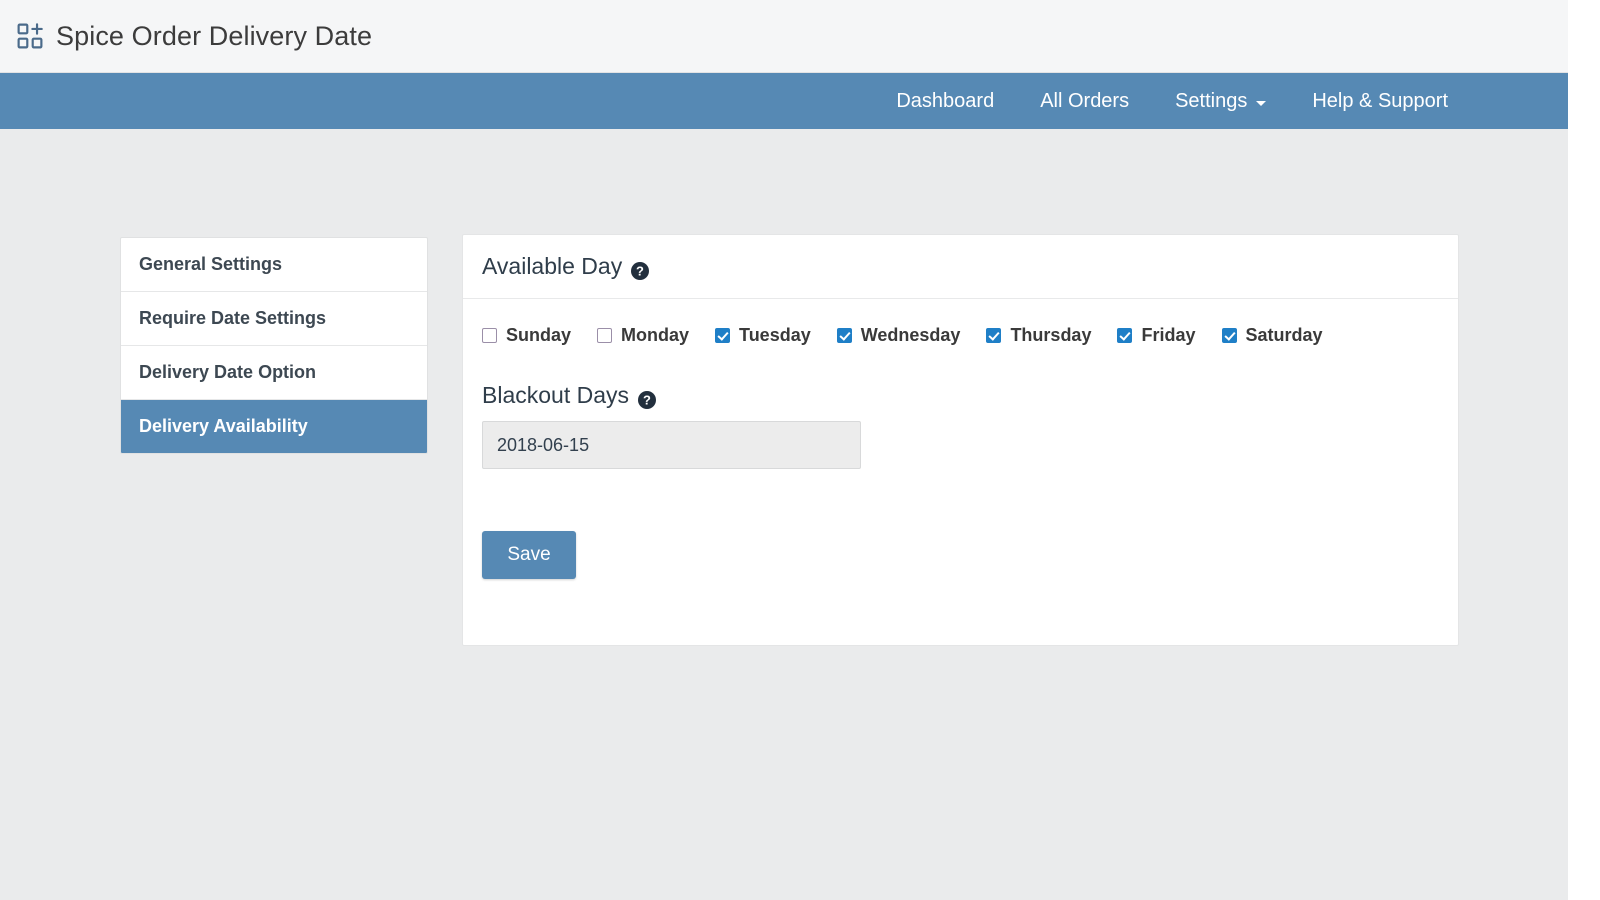 The image size is (1600, 900). What do you see at coordinates (556, 395) in the screenshot?
I see `blackout-days-label: Blackout Days` at bounding box center [556, 395].